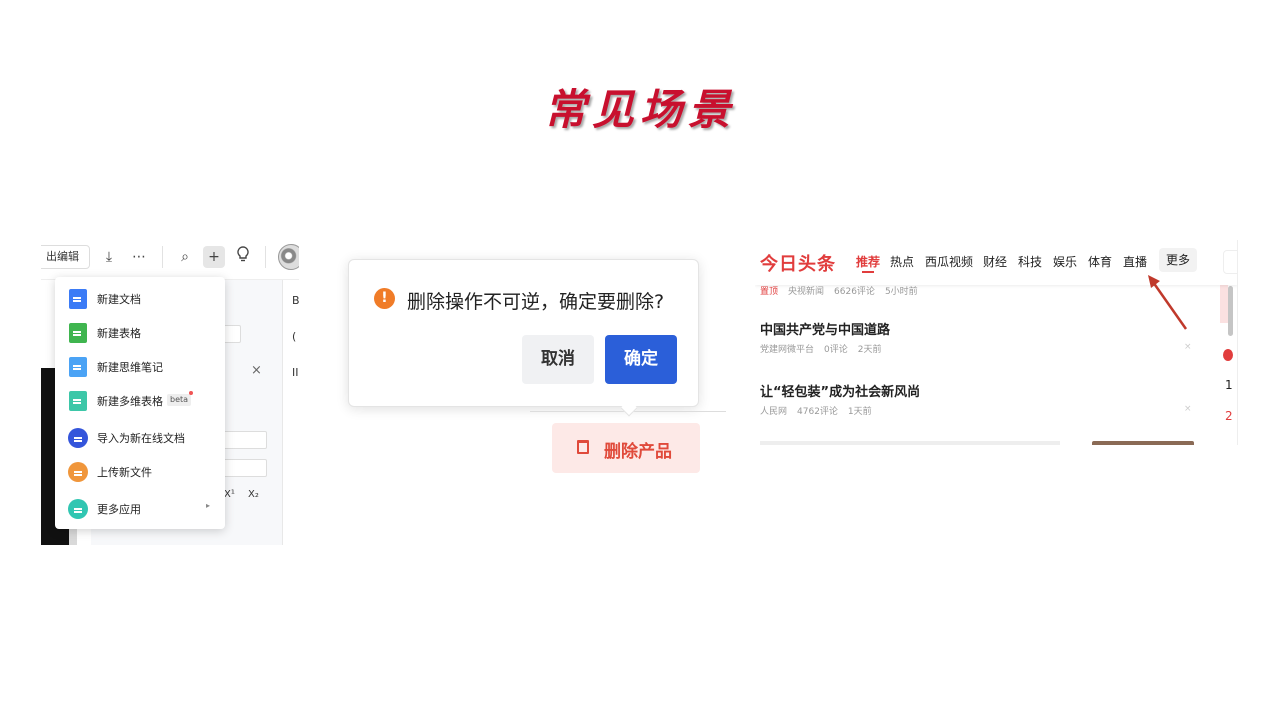 The height and width of the screenshot is (720, 1280). What do you see at coordinates (523, 333) in the screenshot?
I see `confirm-popover: ! 删除操作不可逆，确定要删除? 取消 确定` at bounding box center [523, 333].